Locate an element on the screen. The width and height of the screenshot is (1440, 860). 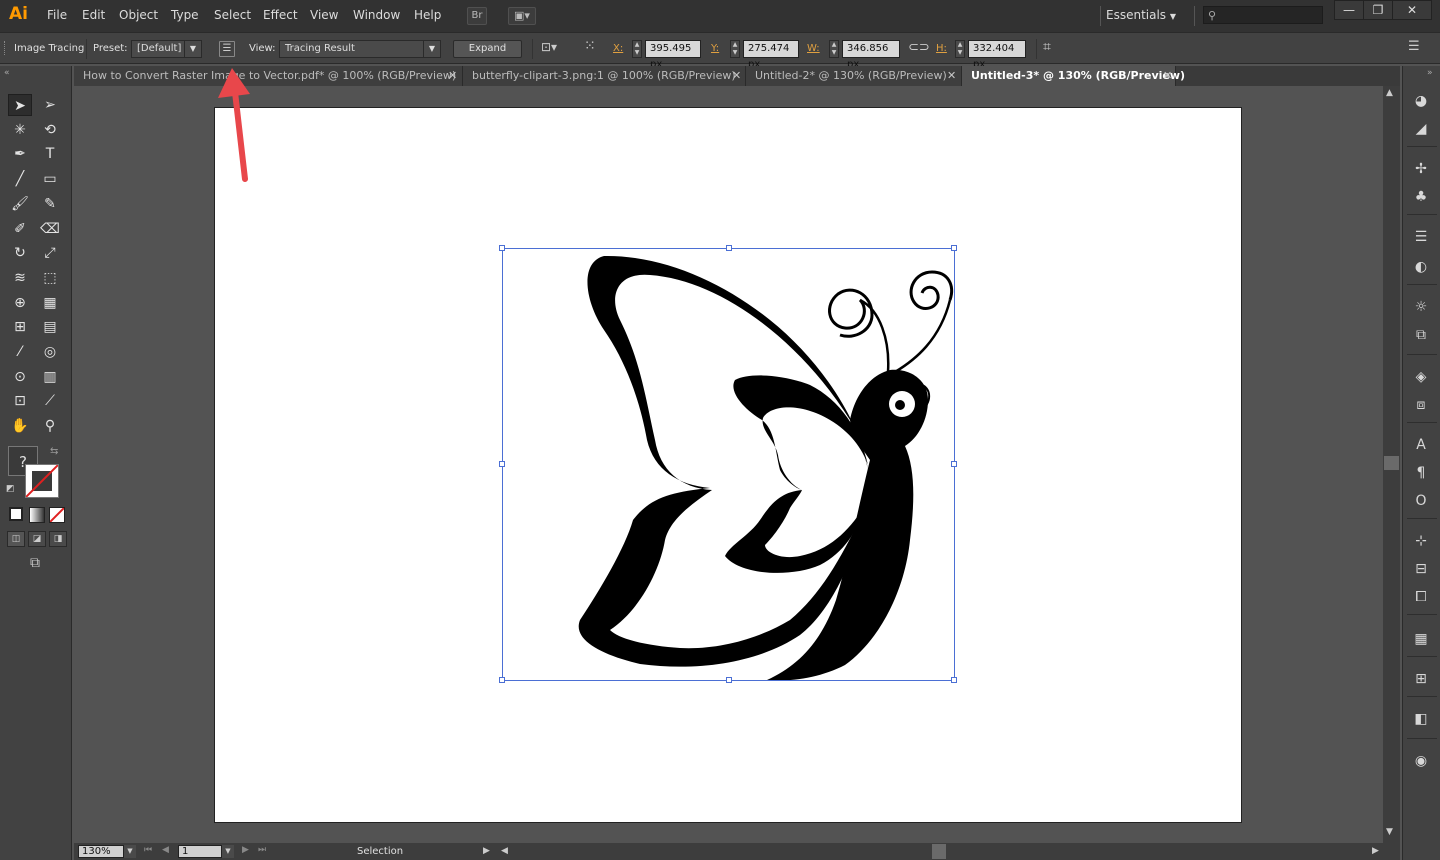
collapse-icon: « is located at coordinates (7, 73).